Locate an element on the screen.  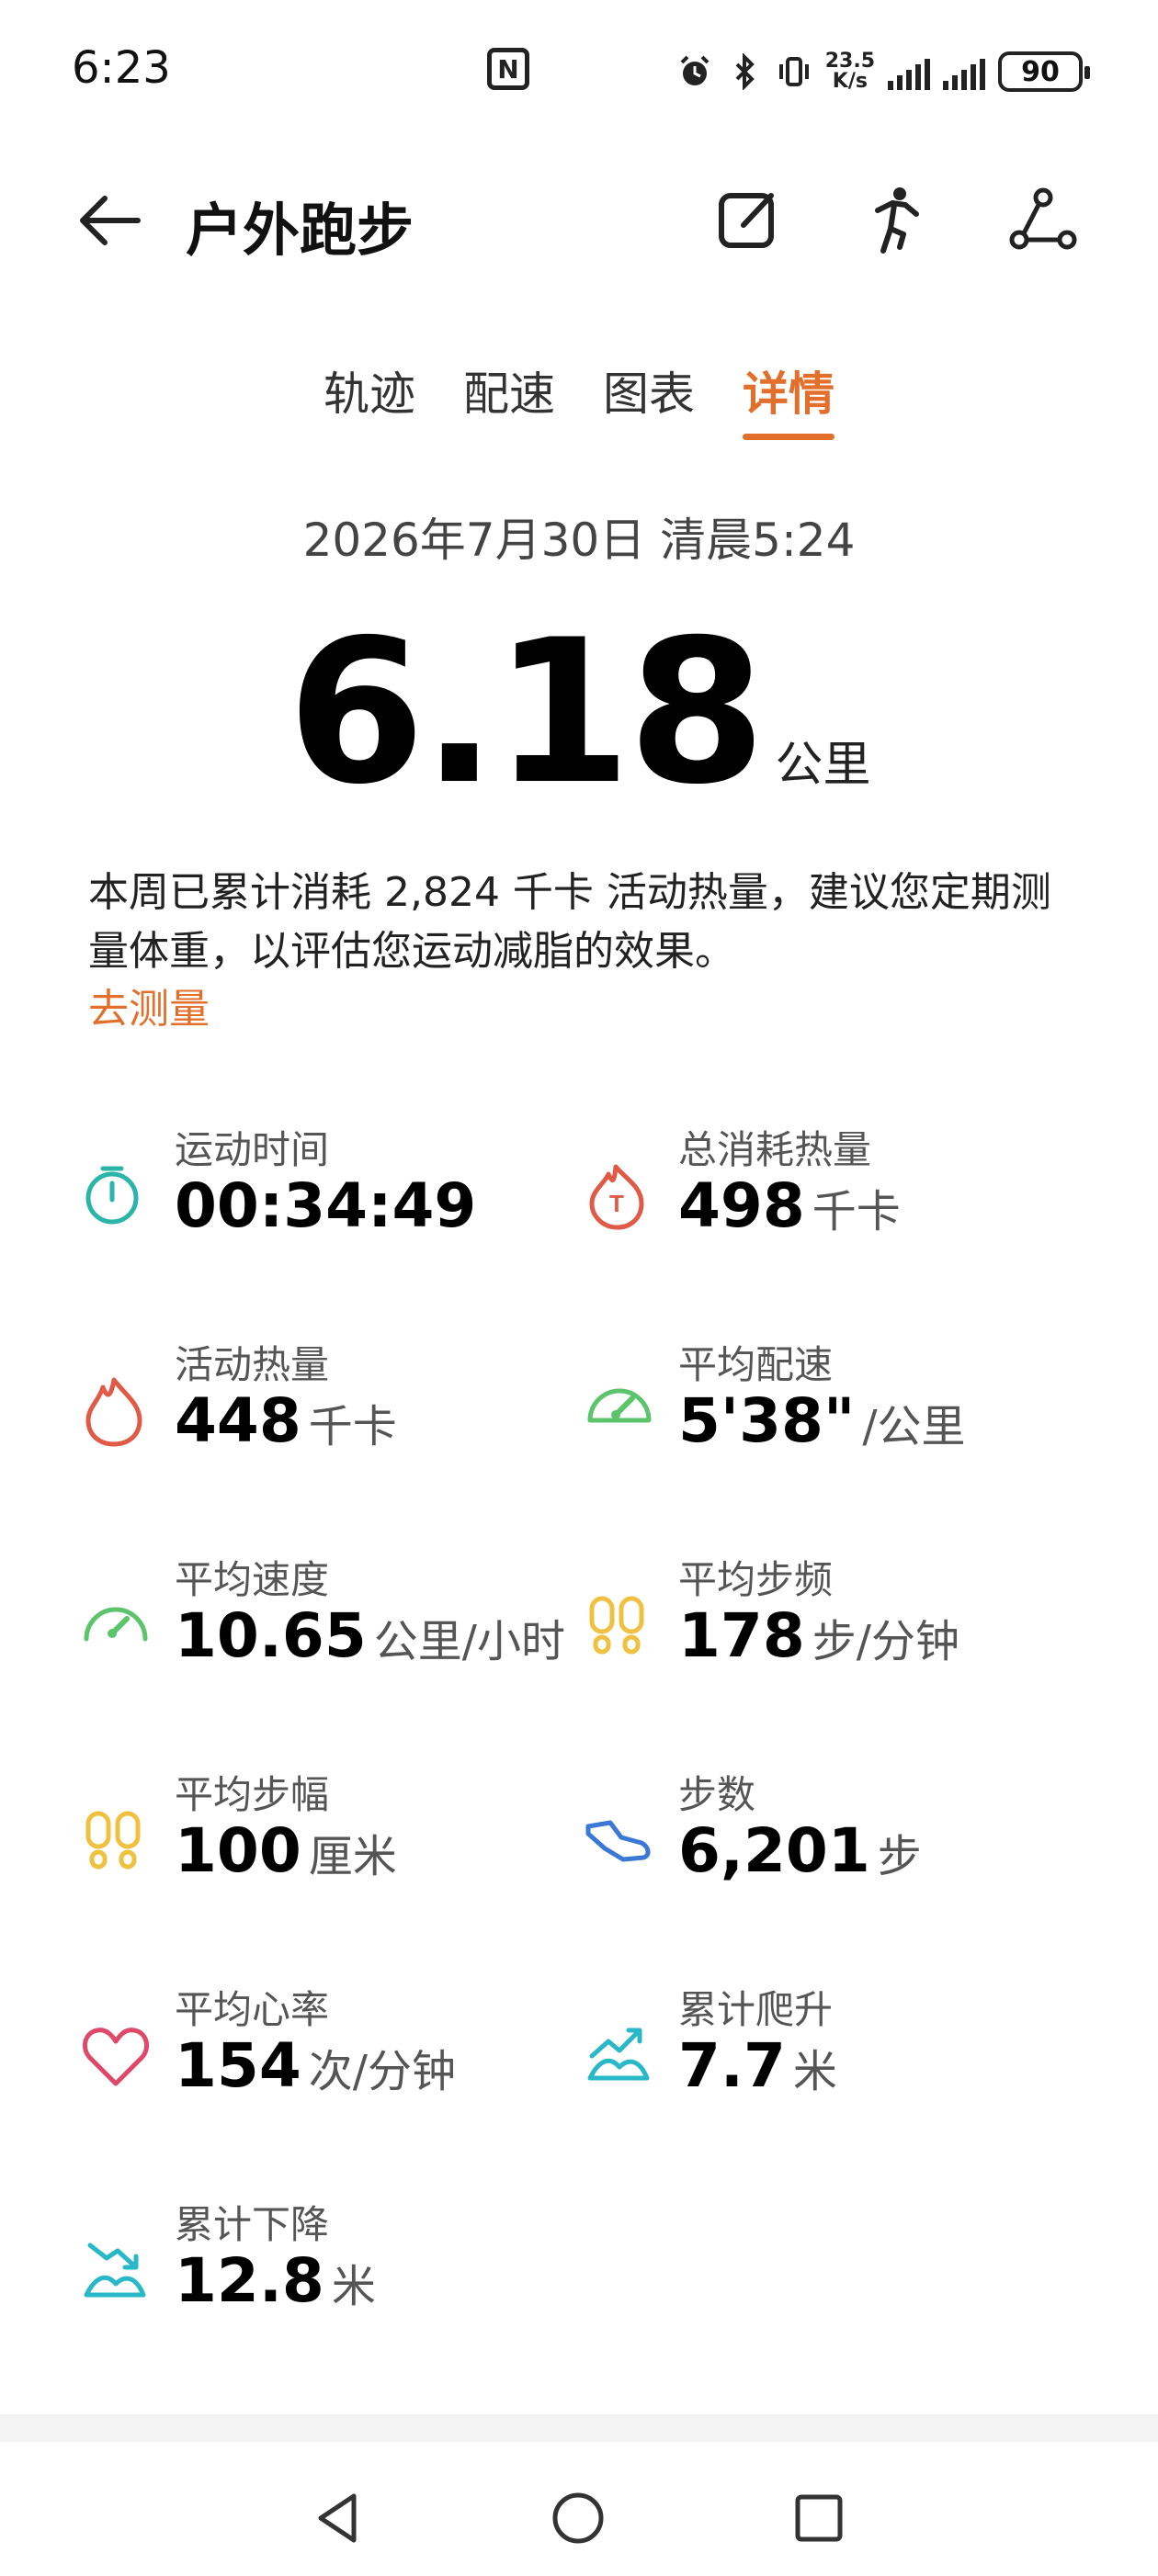
stat-value: 448 is located at coordinates (238, 1420).